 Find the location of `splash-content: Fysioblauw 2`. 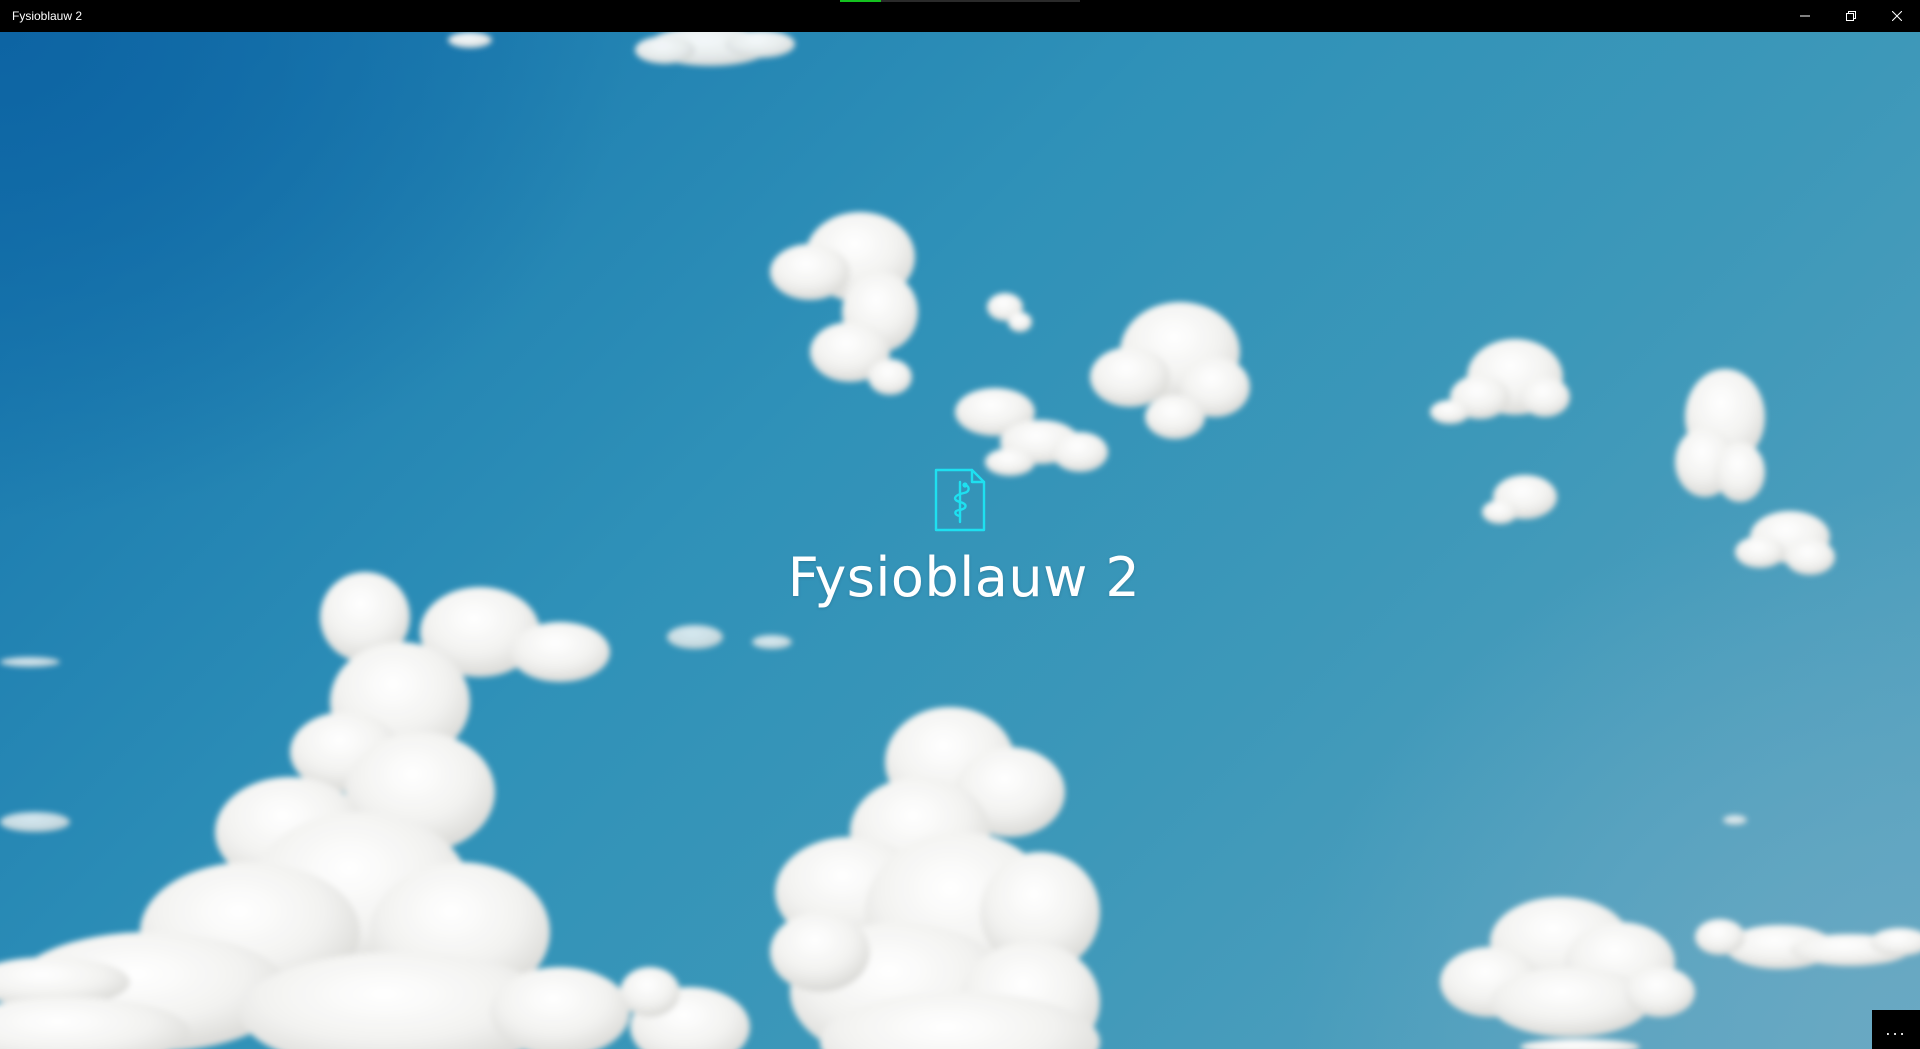

splash-content: Fysioblauw 2 is located at coordinates (960, 538).